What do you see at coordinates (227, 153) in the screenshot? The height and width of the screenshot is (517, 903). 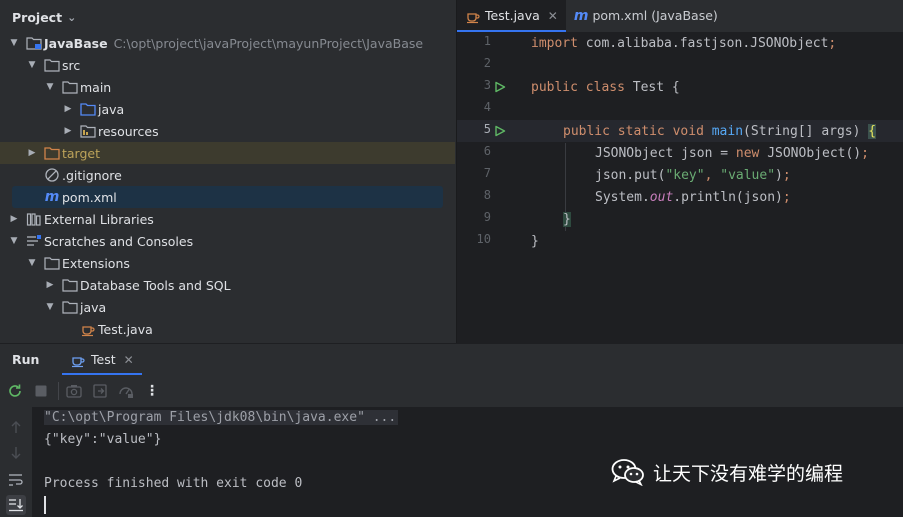 I see `tree-node-target: ▶ target` at bounding box center [227, 153].